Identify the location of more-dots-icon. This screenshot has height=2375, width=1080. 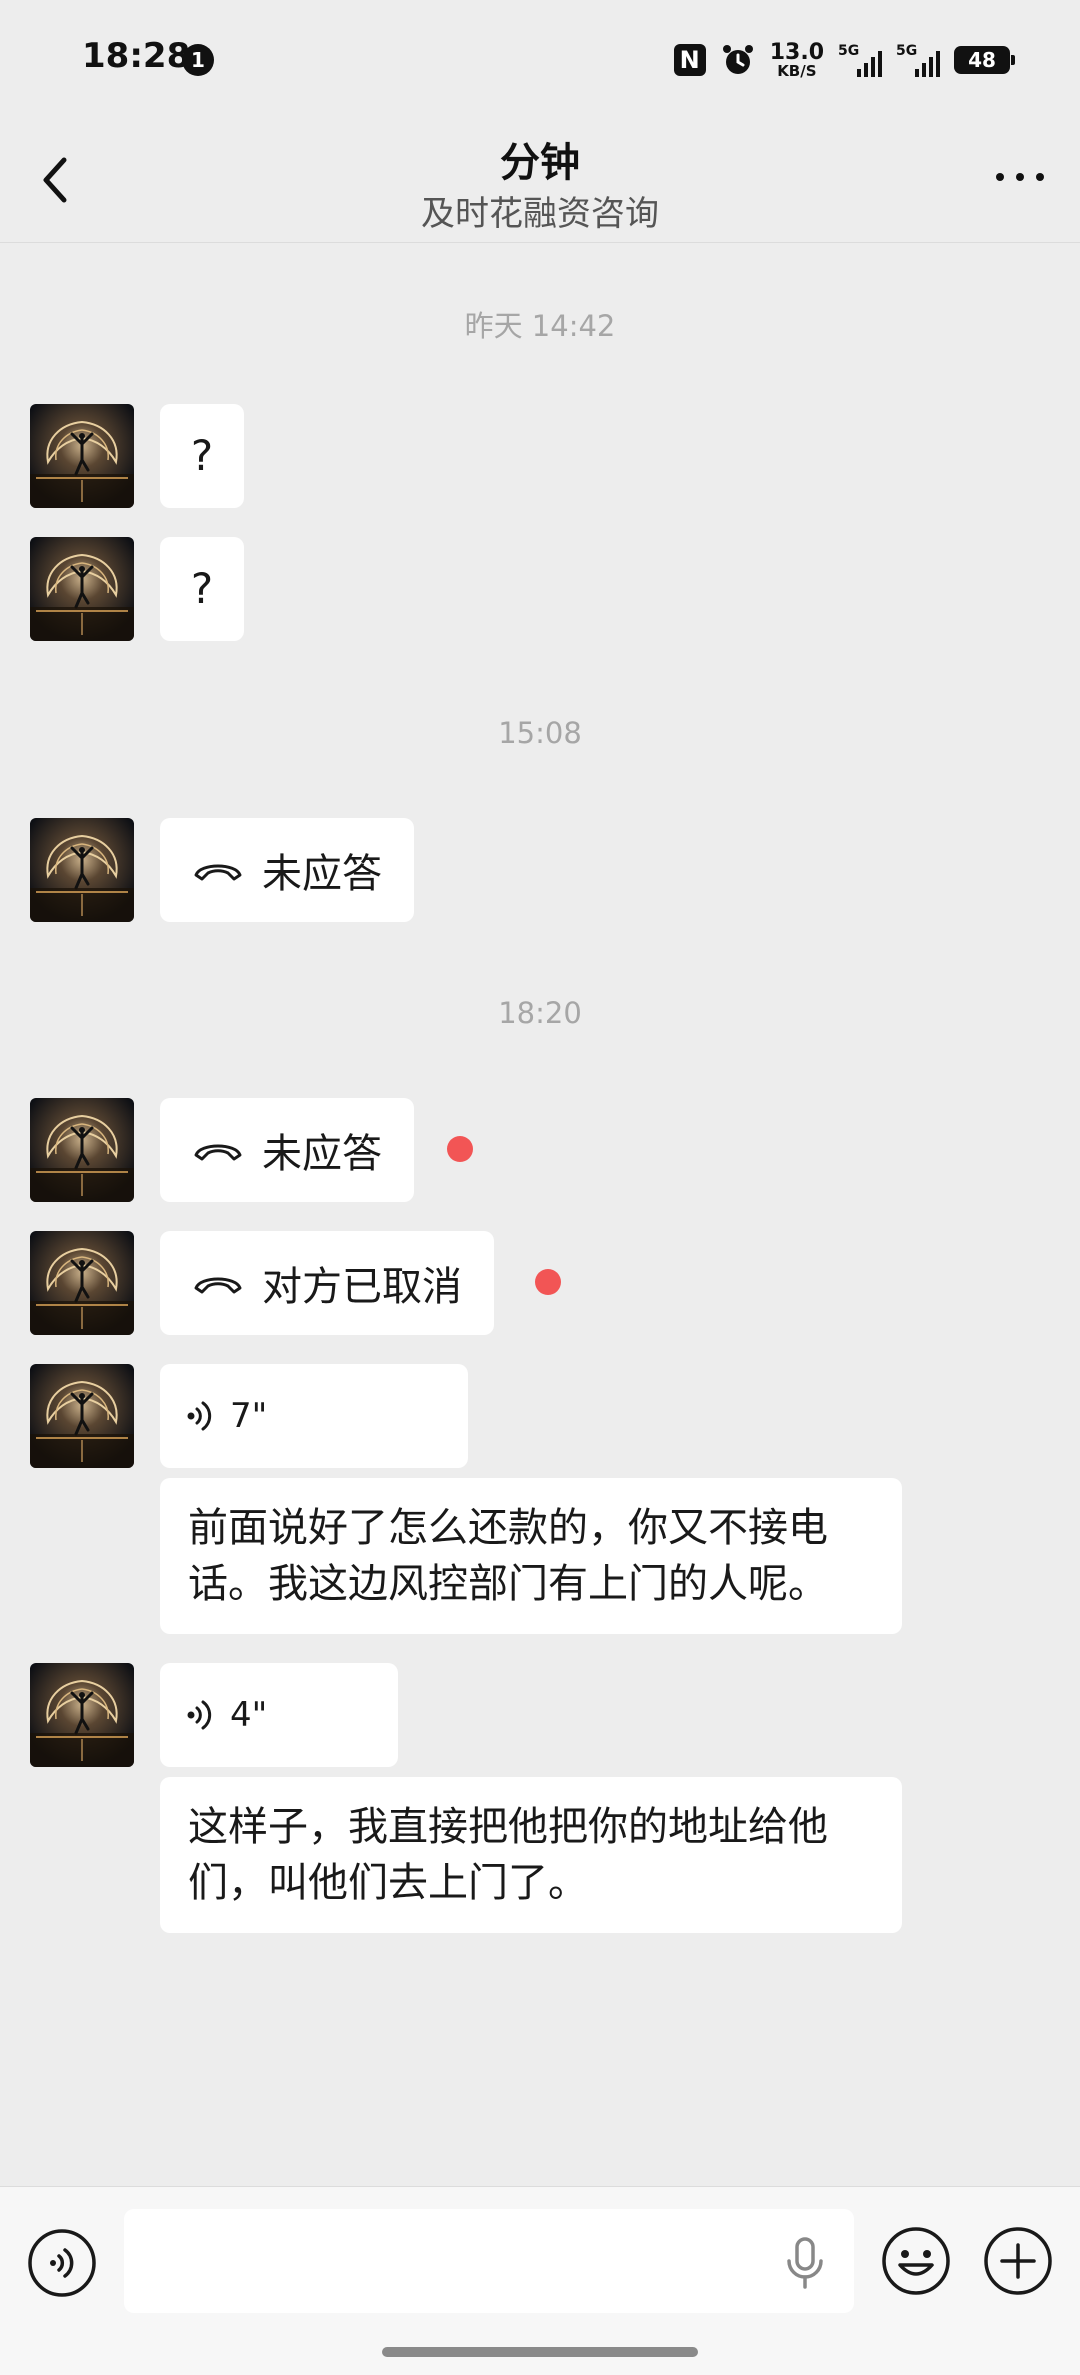
(1020, 177).